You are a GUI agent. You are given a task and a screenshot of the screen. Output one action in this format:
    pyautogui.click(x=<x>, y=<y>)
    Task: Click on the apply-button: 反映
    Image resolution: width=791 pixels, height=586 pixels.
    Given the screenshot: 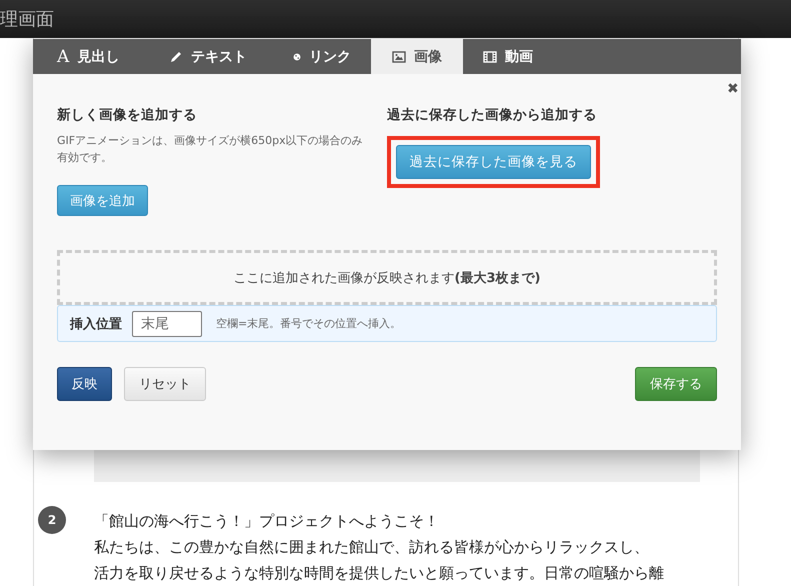 What is the action you would take?
    pyautogui.click(x=84, y=384)
    